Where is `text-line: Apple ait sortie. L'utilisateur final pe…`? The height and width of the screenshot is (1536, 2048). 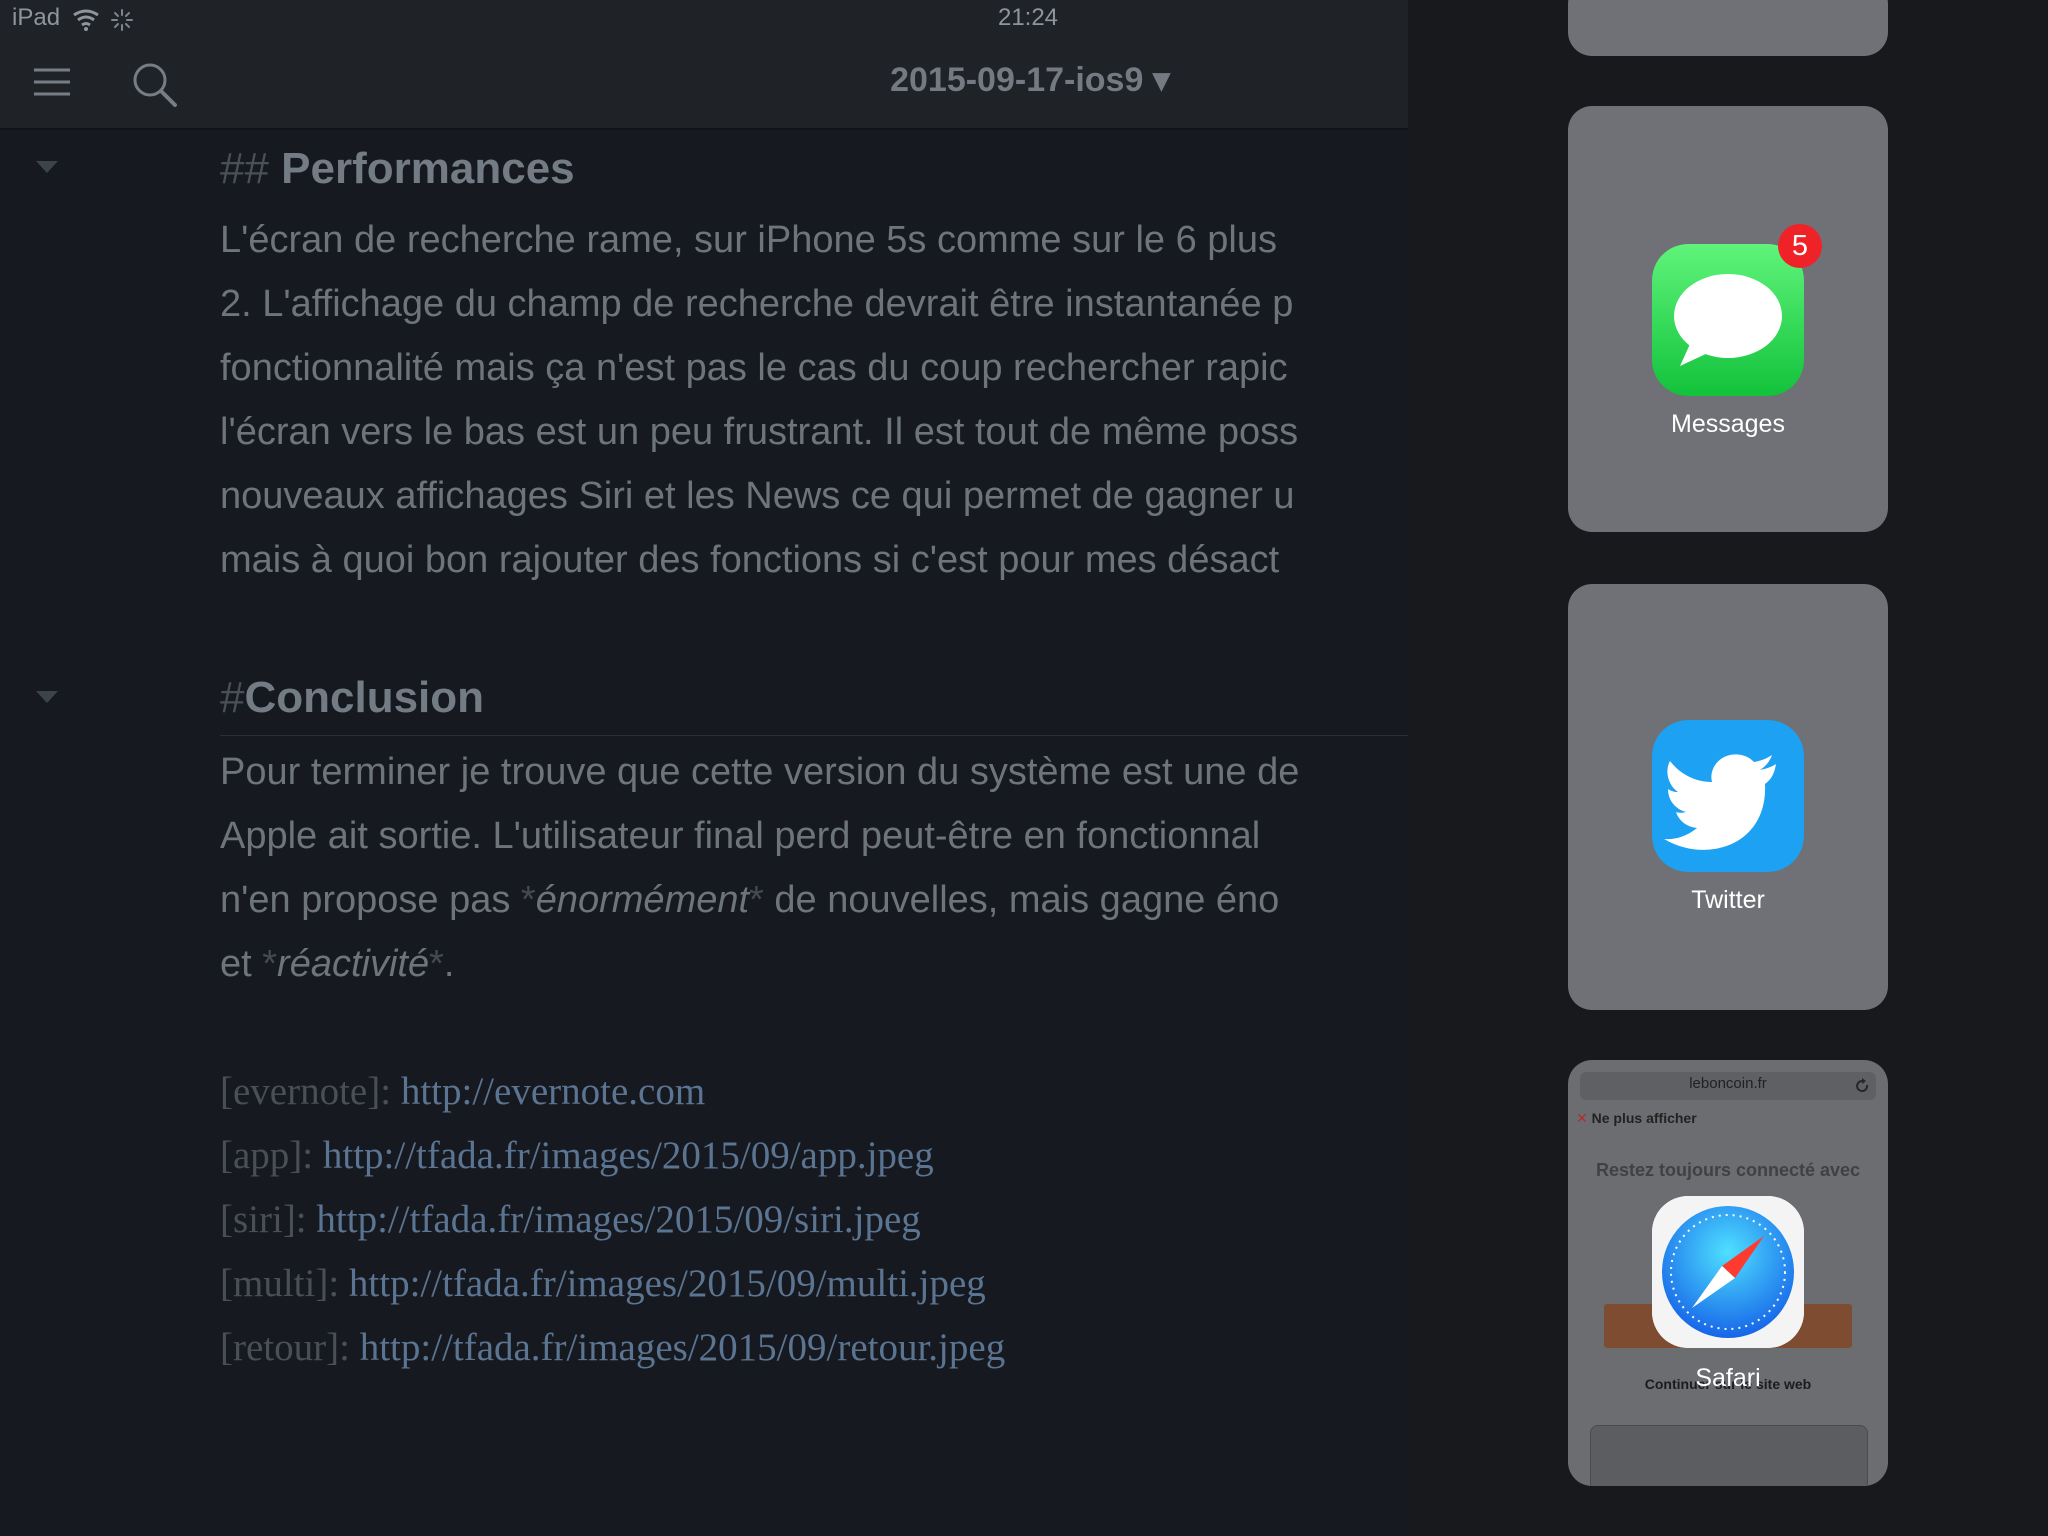
text-line: Apple ait sortie. L'utilisateur final pe… is located at coordinates (740, 836).